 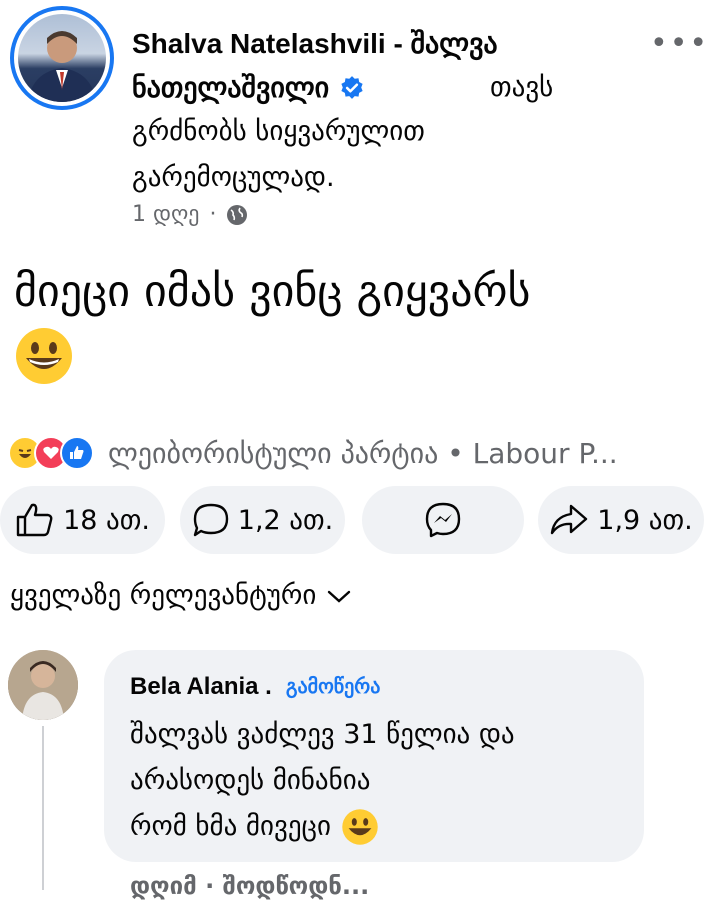 I want to click on more-options-button: •••, so click(x=679, y=43).